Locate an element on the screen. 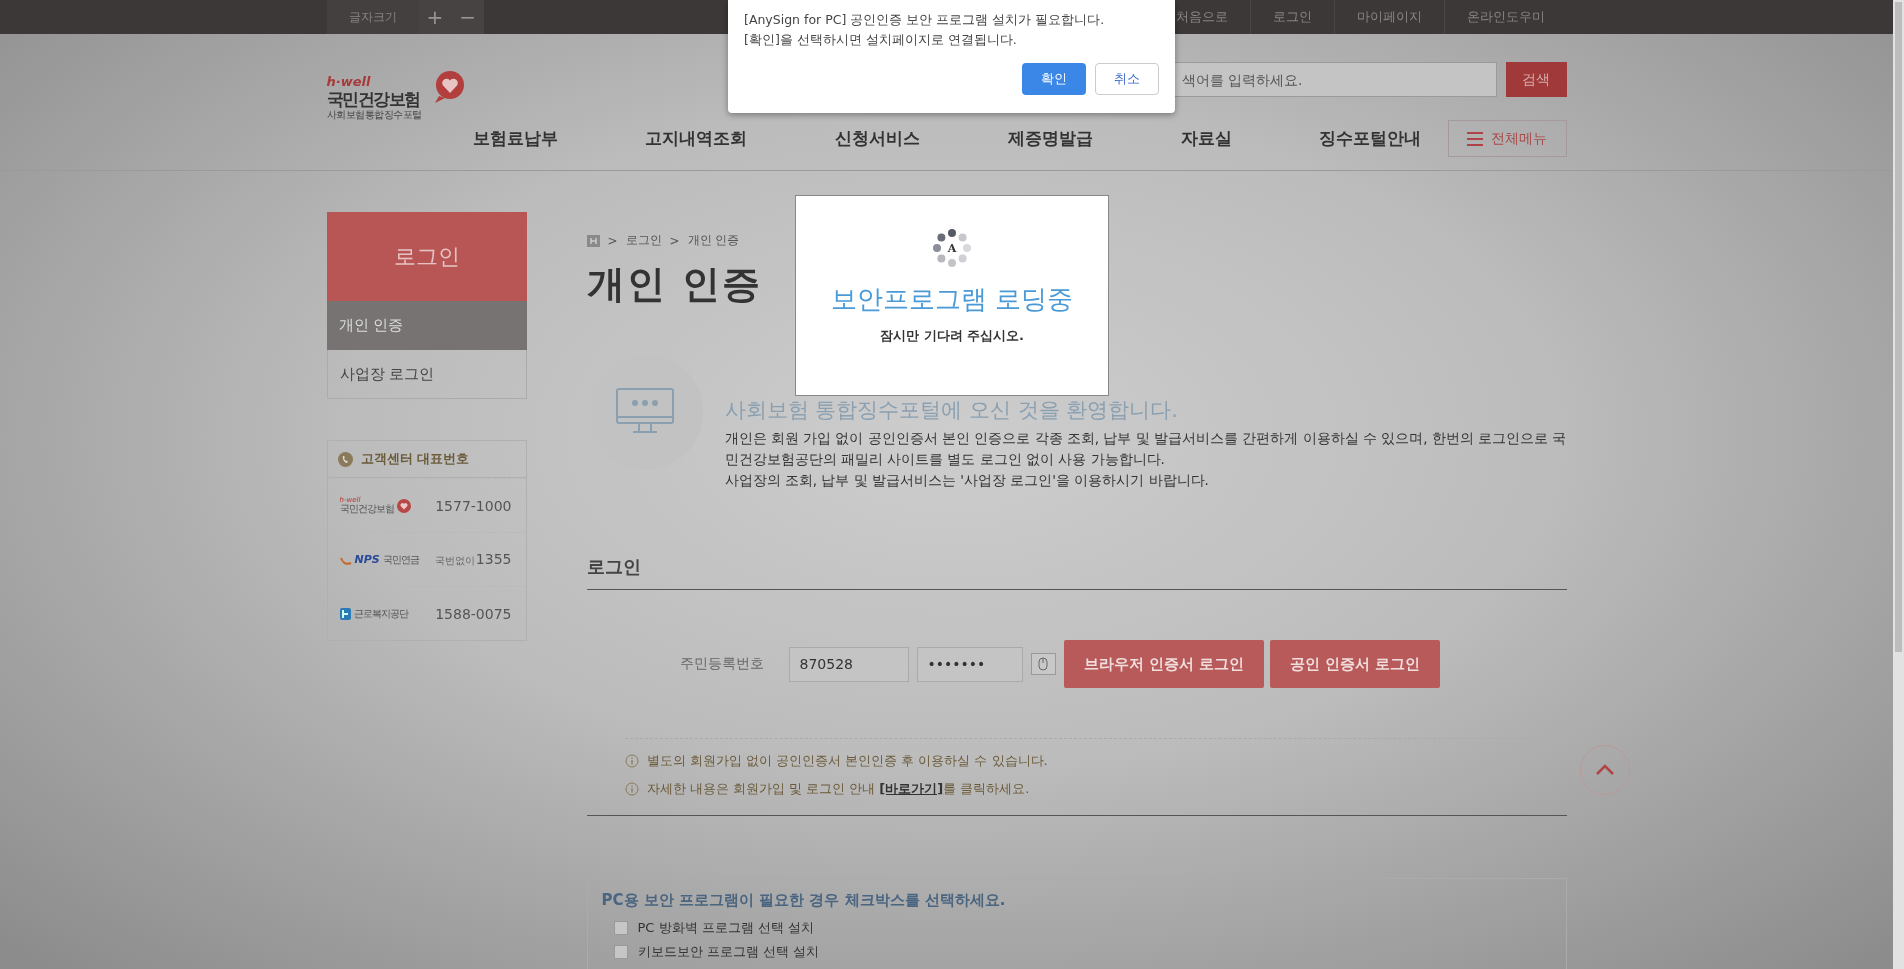 This screenshot has width=1904, height=969. mouse-icon is located at coordinates (1043, 664).